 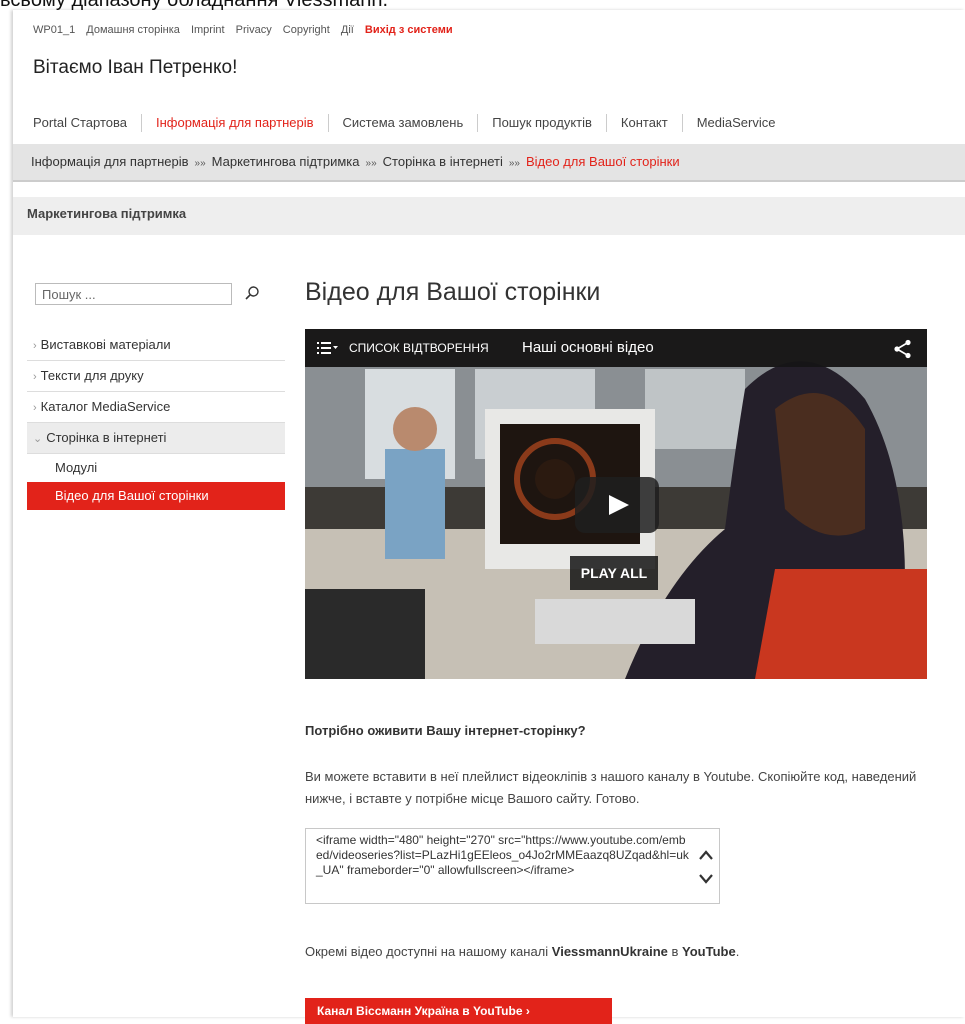 What do you see at coordinates (419, 348) in the screenshot?
I see `playlist-label: СПИСОК ВІДТВОРЕННЯ` at bounding box center [419, 348].